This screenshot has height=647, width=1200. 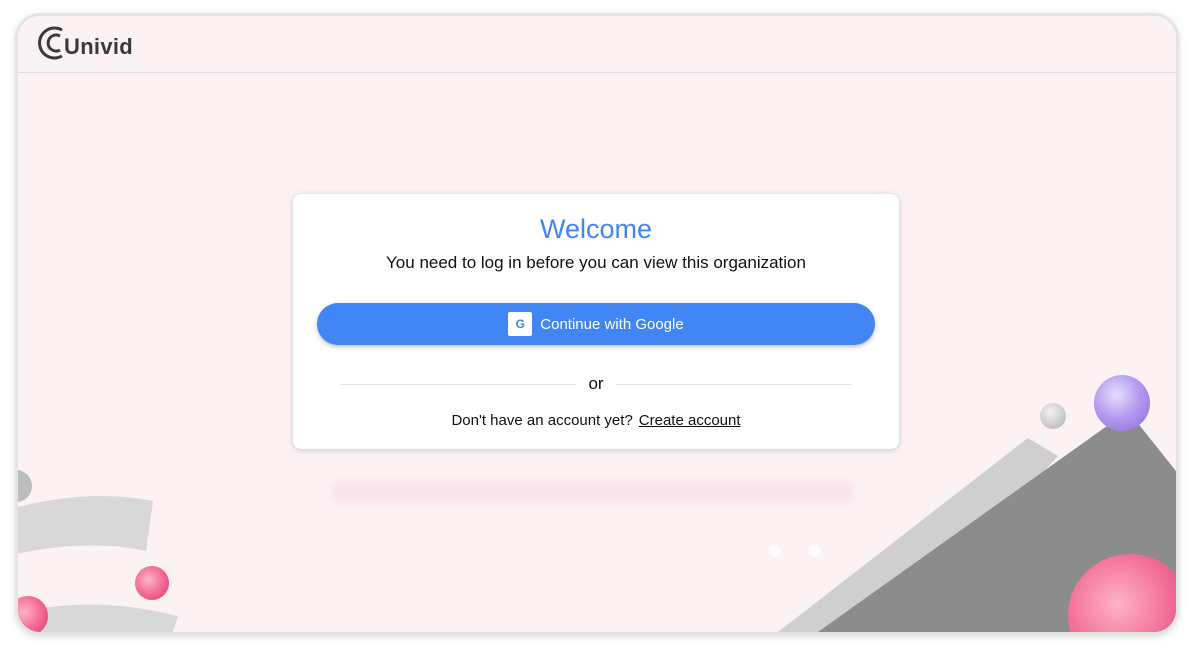 I want to click on brand-name: Univid, so click(x=99, y=46).